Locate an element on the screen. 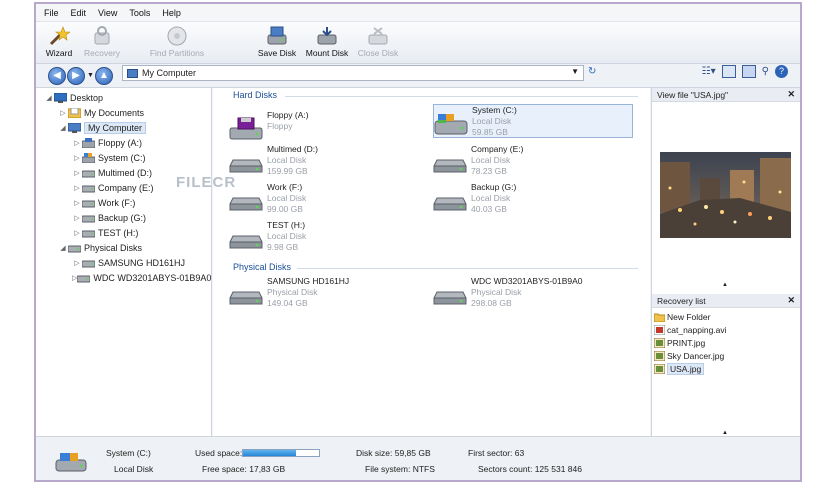 Image resolution: width=836 pixels, height=484 pixels. up-arrow-icon: ▲ is located at coordinates (103, 75).